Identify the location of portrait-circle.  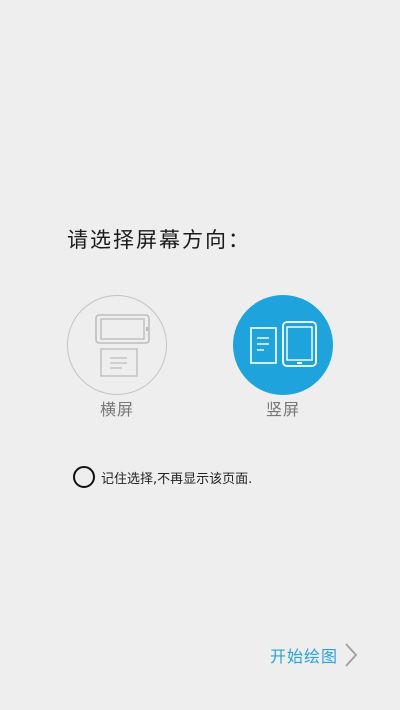
(283, 345).